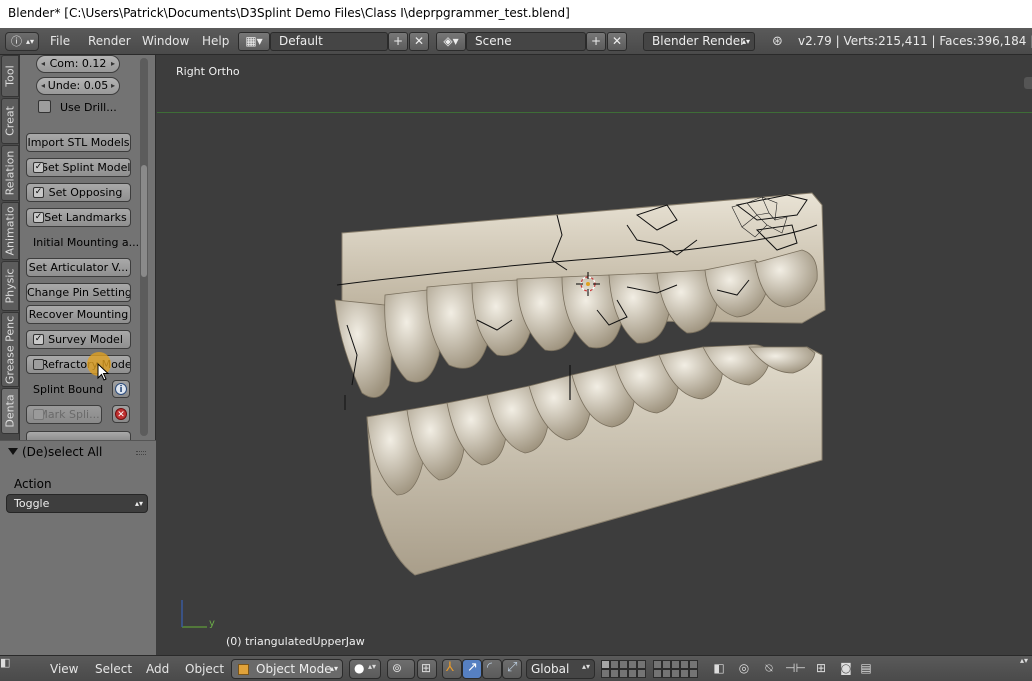  I want to click on proportional-edit-icon: ◎, so click(744, 669).